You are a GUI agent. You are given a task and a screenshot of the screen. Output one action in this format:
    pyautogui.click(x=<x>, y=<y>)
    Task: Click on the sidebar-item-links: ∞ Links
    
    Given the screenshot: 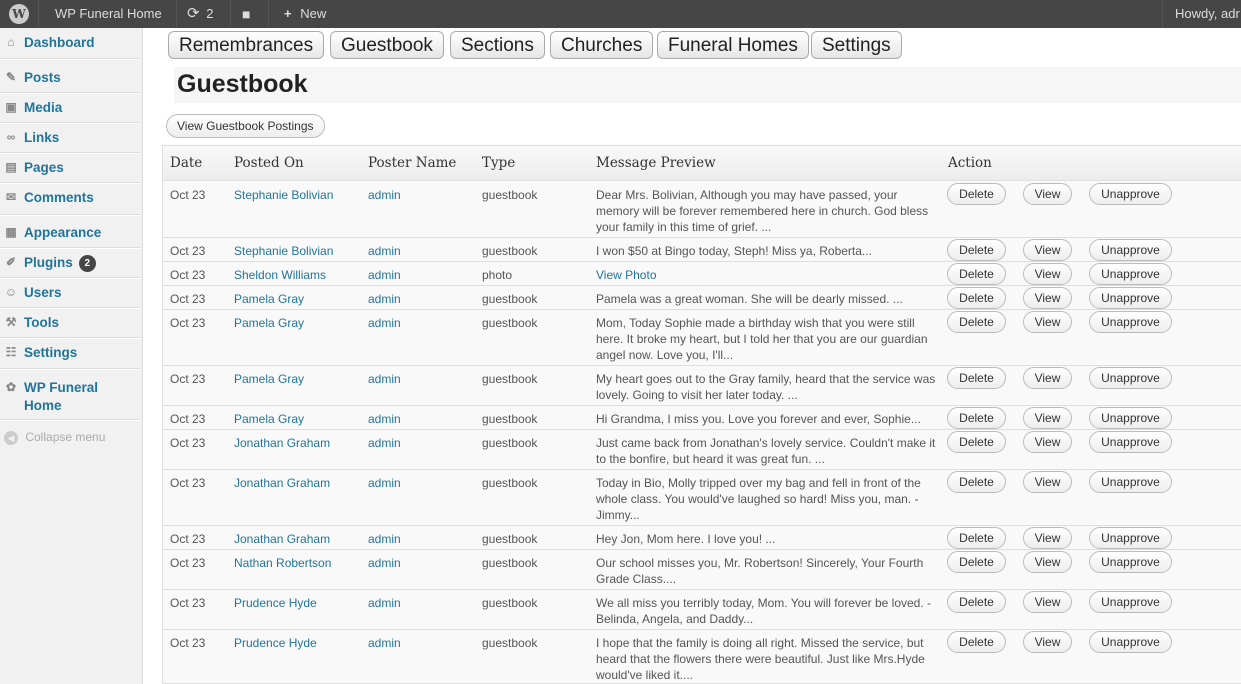 What is the action you would take?
    pyautogui.click(x=70, y=138)
    